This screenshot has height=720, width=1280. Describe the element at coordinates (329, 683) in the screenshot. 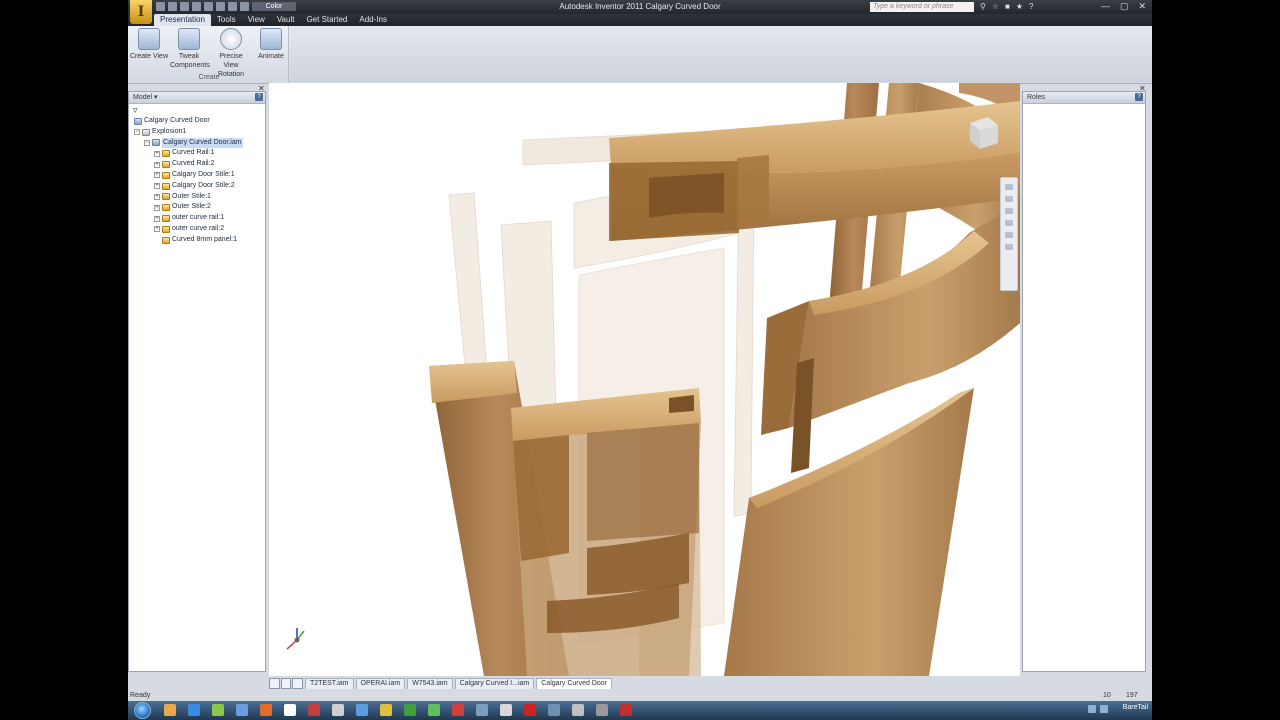

I see `document-tab: T2TEST.iam` at that location.